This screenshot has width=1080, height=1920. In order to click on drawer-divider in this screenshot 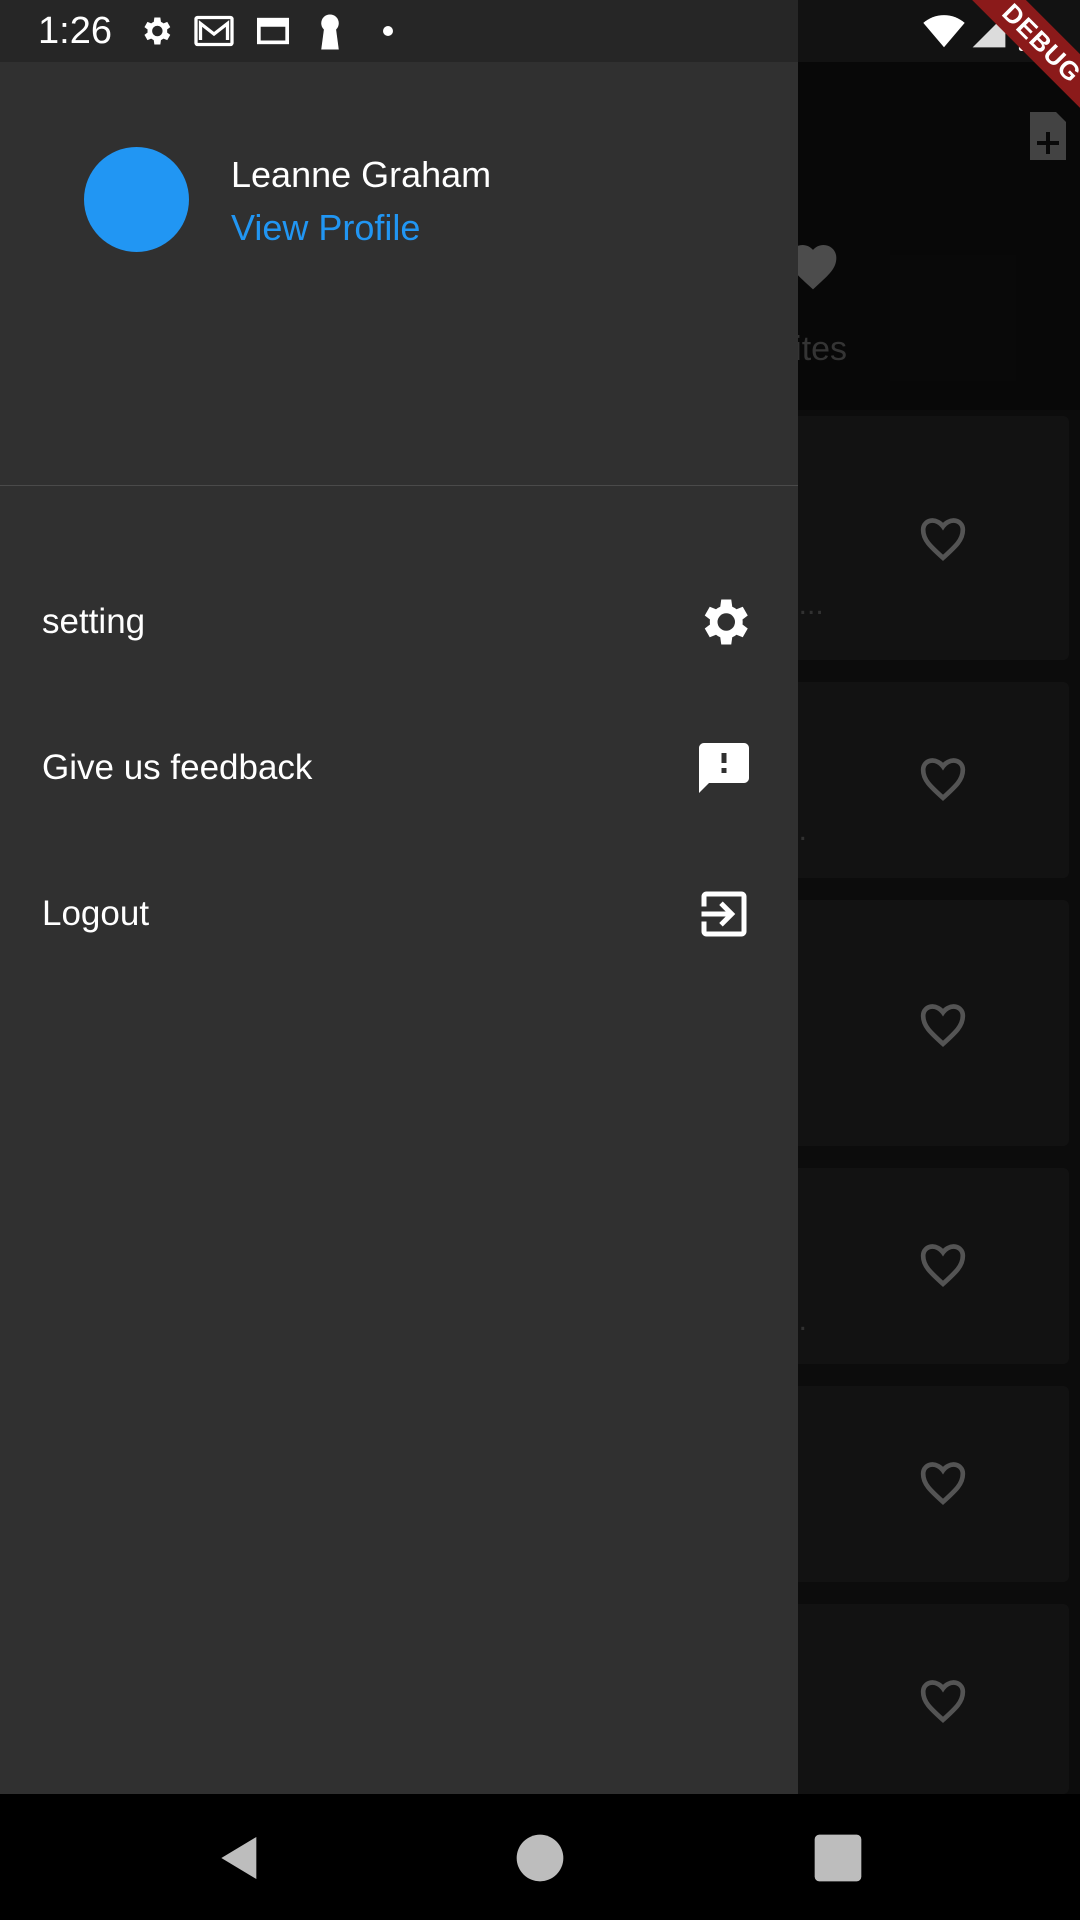, I will do `click(399, 485)`.